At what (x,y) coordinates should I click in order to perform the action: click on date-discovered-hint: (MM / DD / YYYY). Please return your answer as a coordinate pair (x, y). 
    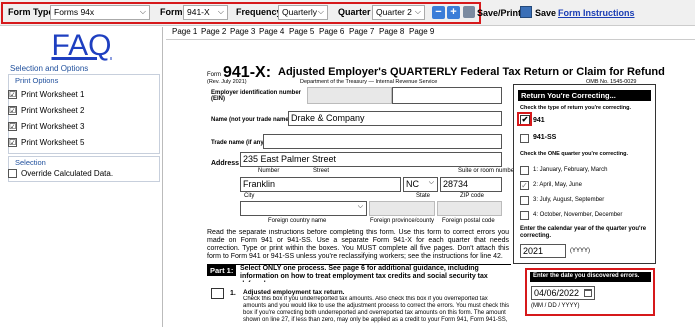
    Looking at the image, I should click on (555, 306).